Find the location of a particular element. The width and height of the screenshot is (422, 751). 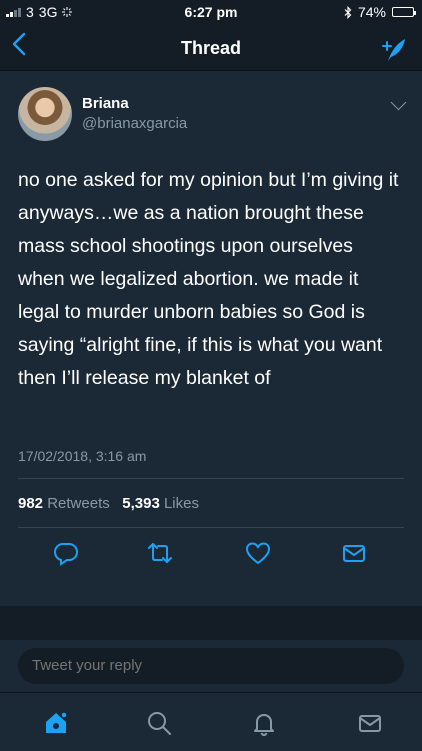

reply-button is located at coordinates (66, 553).